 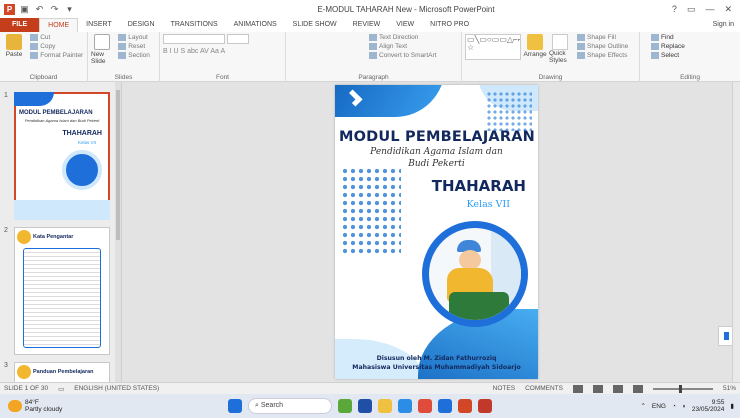 What do you see at coordinates (134, 37) in the screenshot?
I see `layout-button: Layout` at bounding box center [134, 37].